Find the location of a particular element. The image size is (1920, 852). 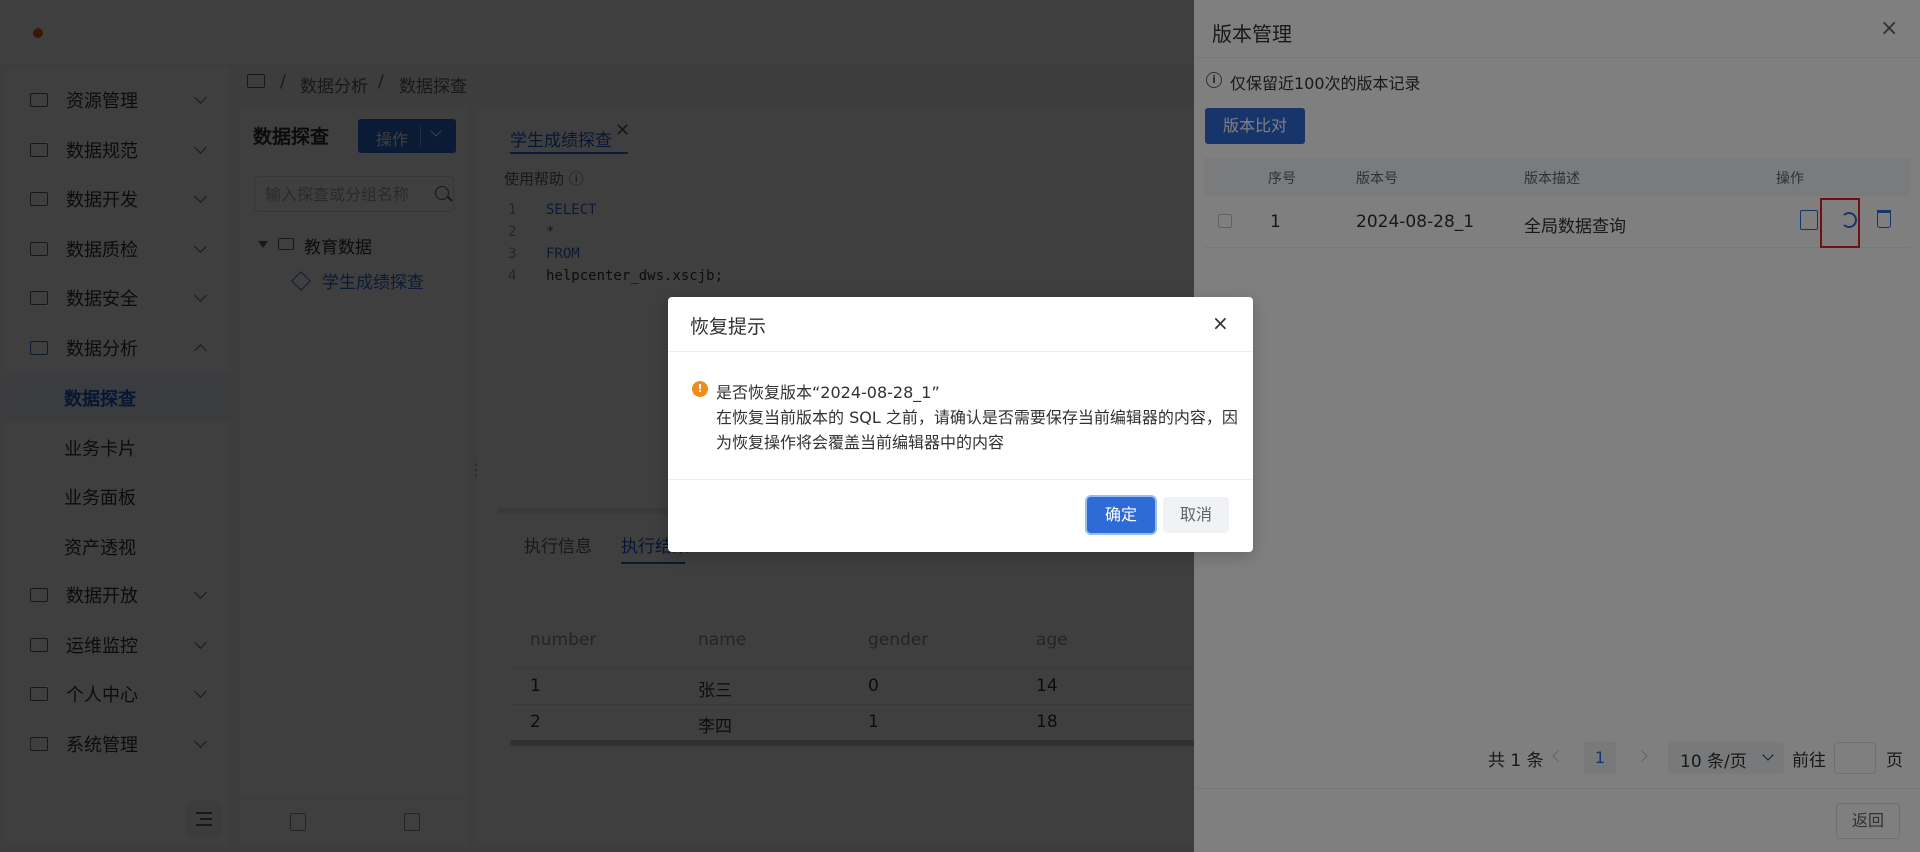

dialog-header: 恢复提示 × is located at coordinates (960, 324).